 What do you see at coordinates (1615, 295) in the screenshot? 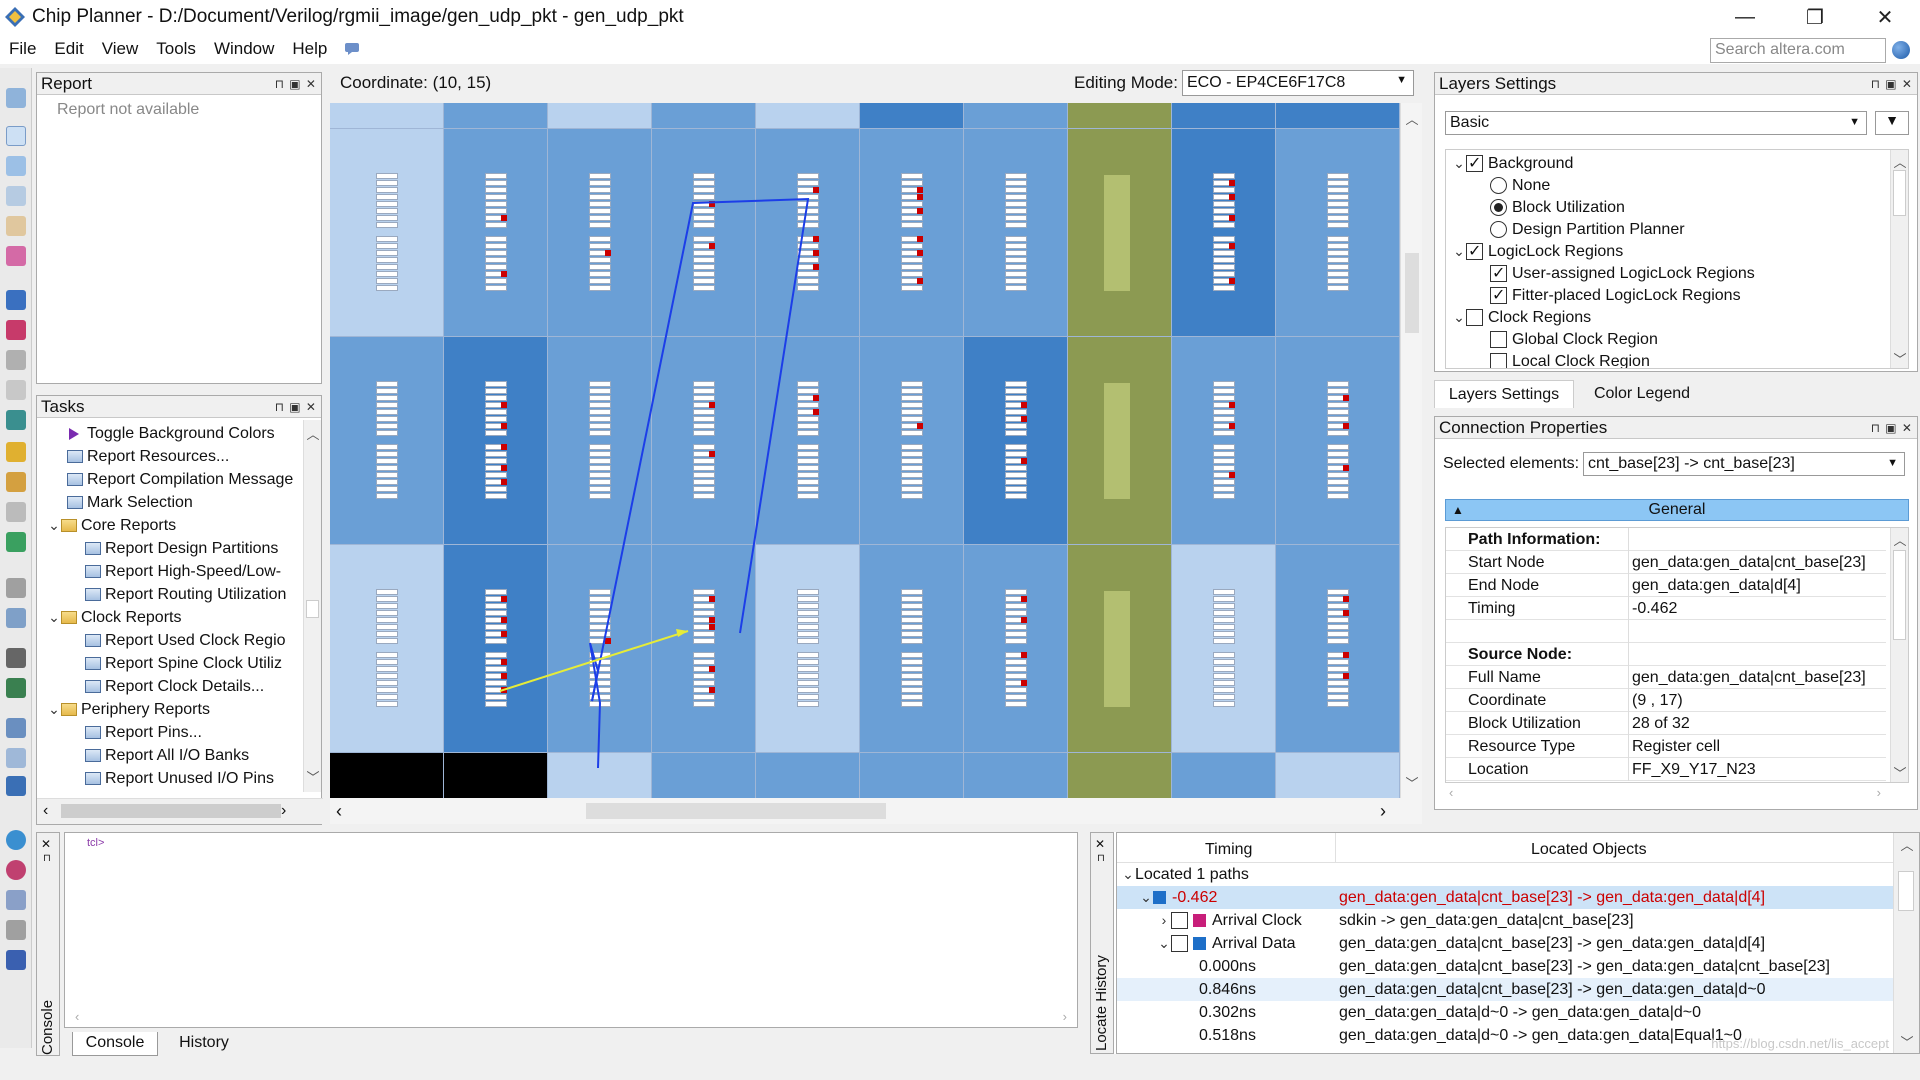
I see `layer-item: Fitter-placed LogicLock Regions` at bounding box center [1615, 295].